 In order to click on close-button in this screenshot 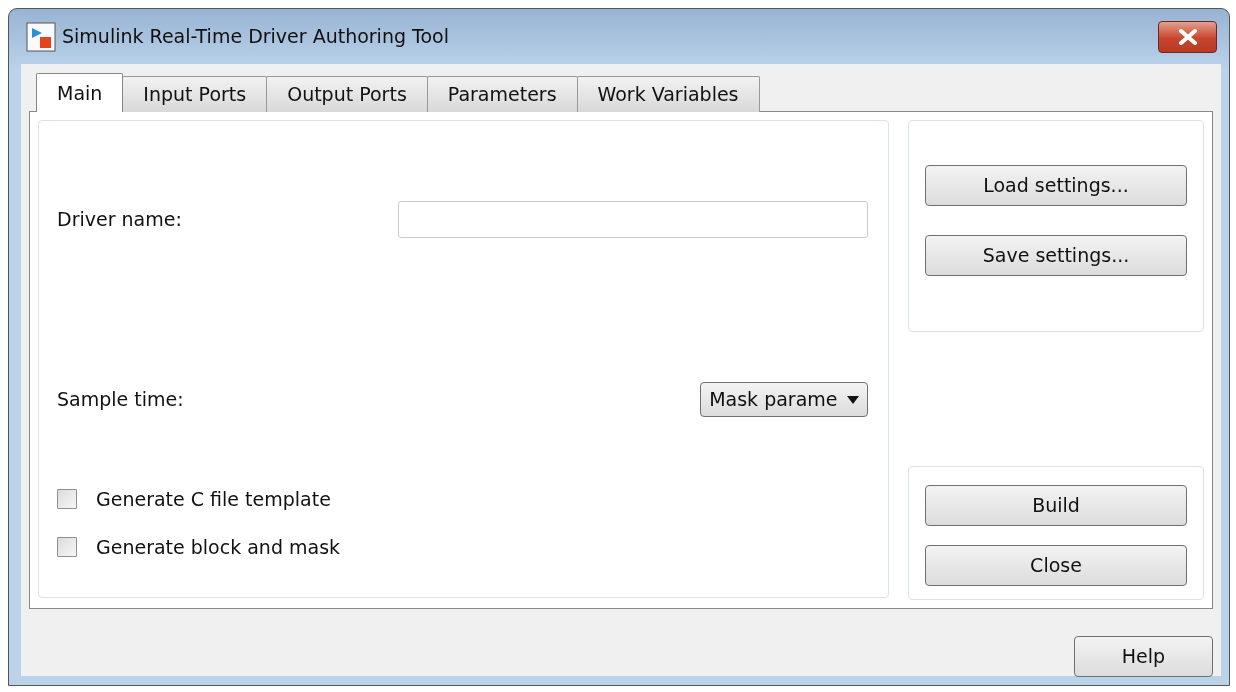, I will do `click(1187, 36)`.